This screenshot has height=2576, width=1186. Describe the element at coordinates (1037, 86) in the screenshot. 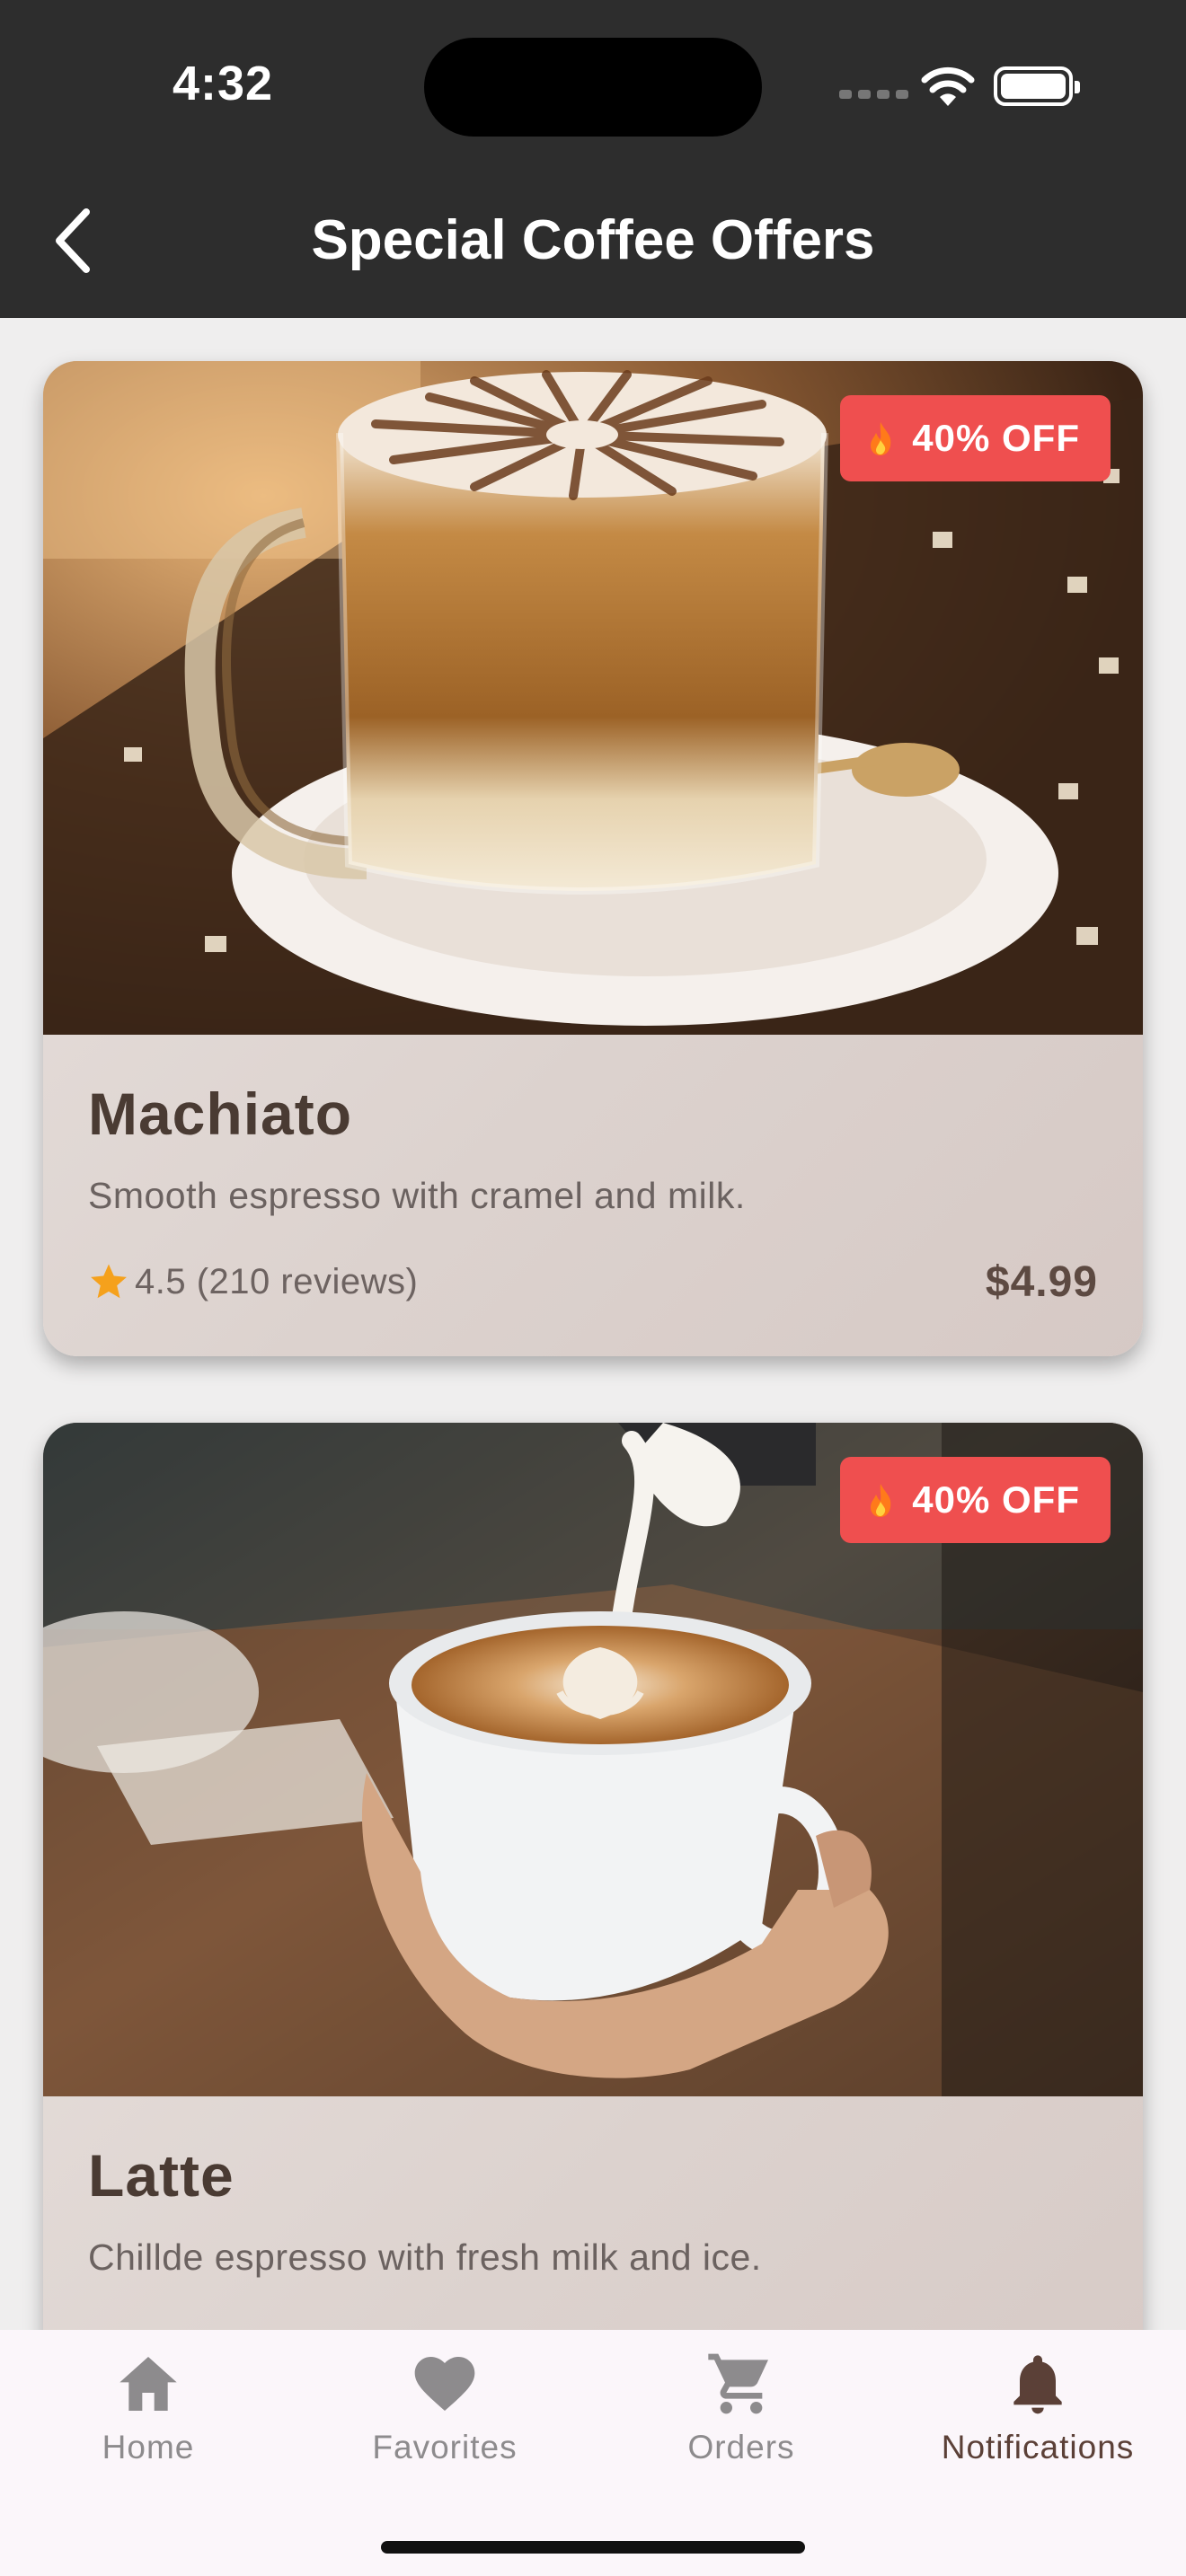

I see `battery-icon` at that location.